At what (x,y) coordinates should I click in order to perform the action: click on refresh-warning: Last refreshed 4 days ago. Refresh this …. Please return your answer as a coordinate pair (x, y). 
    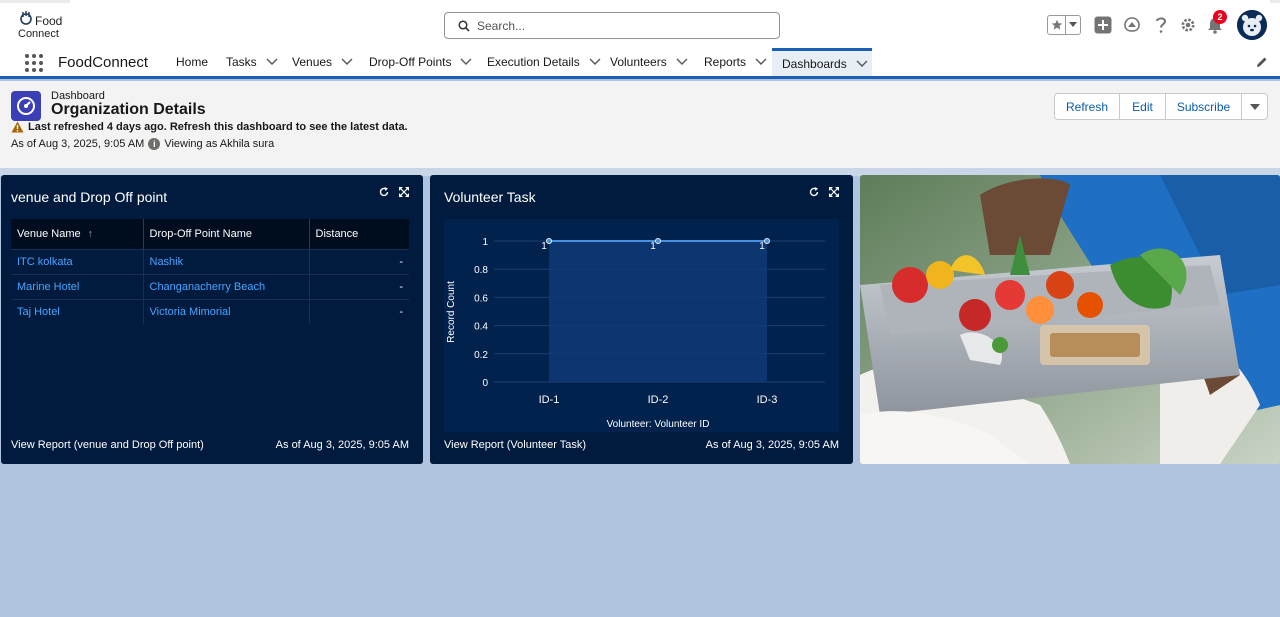
    Looking at the image, I should click on (209, 127).